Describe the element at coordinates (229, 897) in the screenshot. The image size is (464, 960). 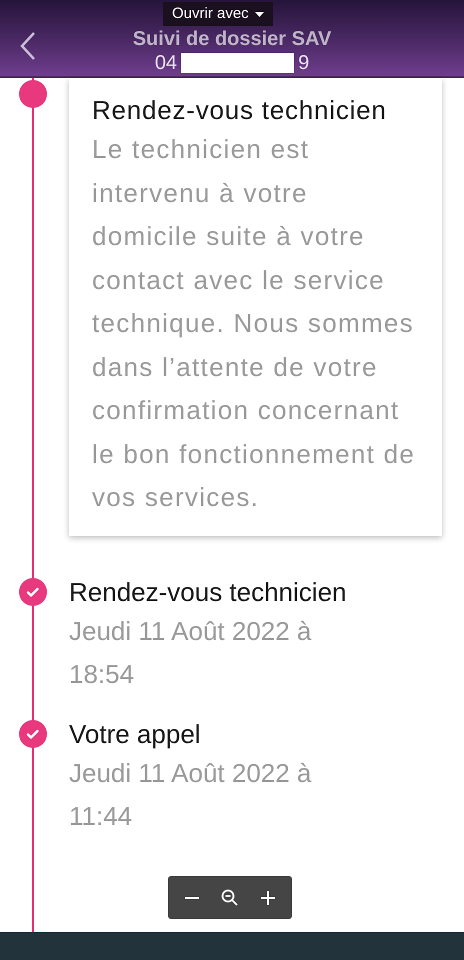
I see `zoom-reset-icon` at that location.